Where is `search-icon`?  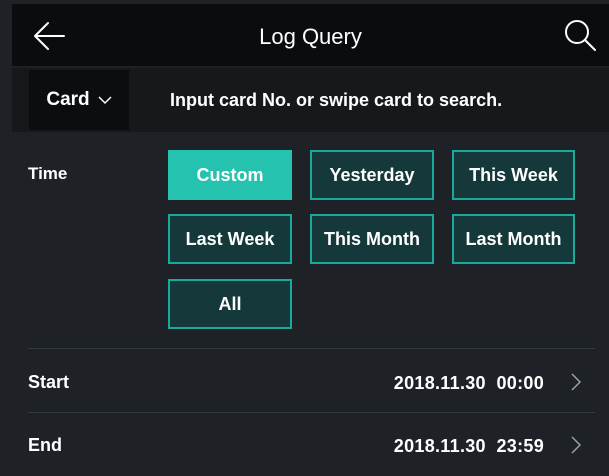
search-icon is located at coordinates (580, 35).